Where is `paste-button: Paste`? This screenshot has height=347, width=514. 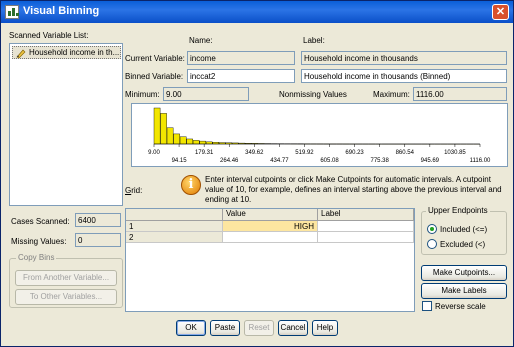
paste-button: Paste is located at coordinates (225, 328).